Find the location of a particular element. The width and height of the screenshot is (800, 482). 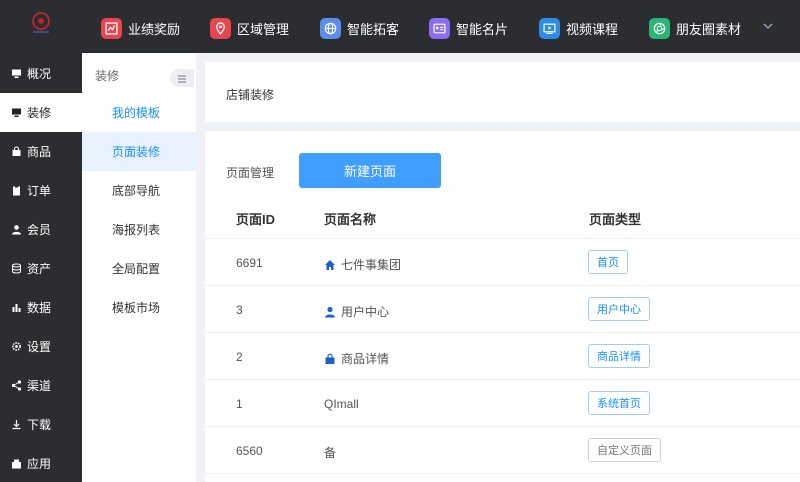

sidebar-item-label: 下载 is located at coordinates (39, 425).